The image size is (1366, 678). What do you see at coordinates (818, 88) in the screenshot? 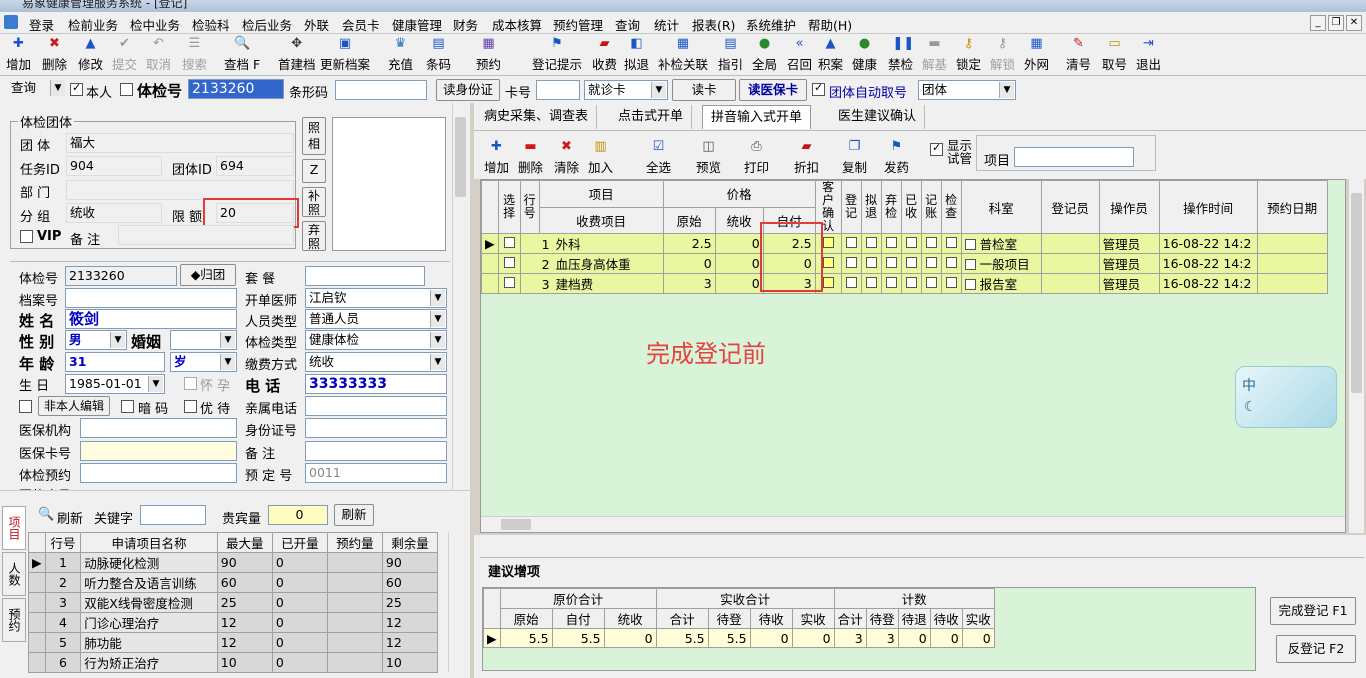
I see `auto-group-checkbox` at bounding box center [818, 88].